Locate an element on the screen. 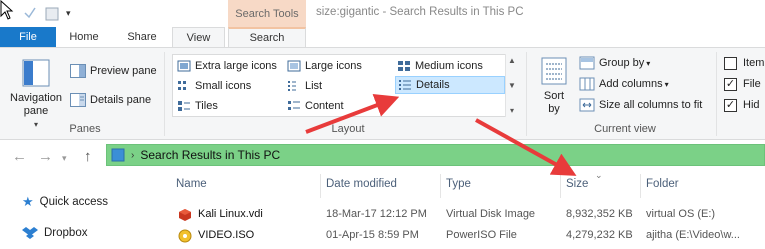  group-by-label: Group by is located at coordinates (622, 63).